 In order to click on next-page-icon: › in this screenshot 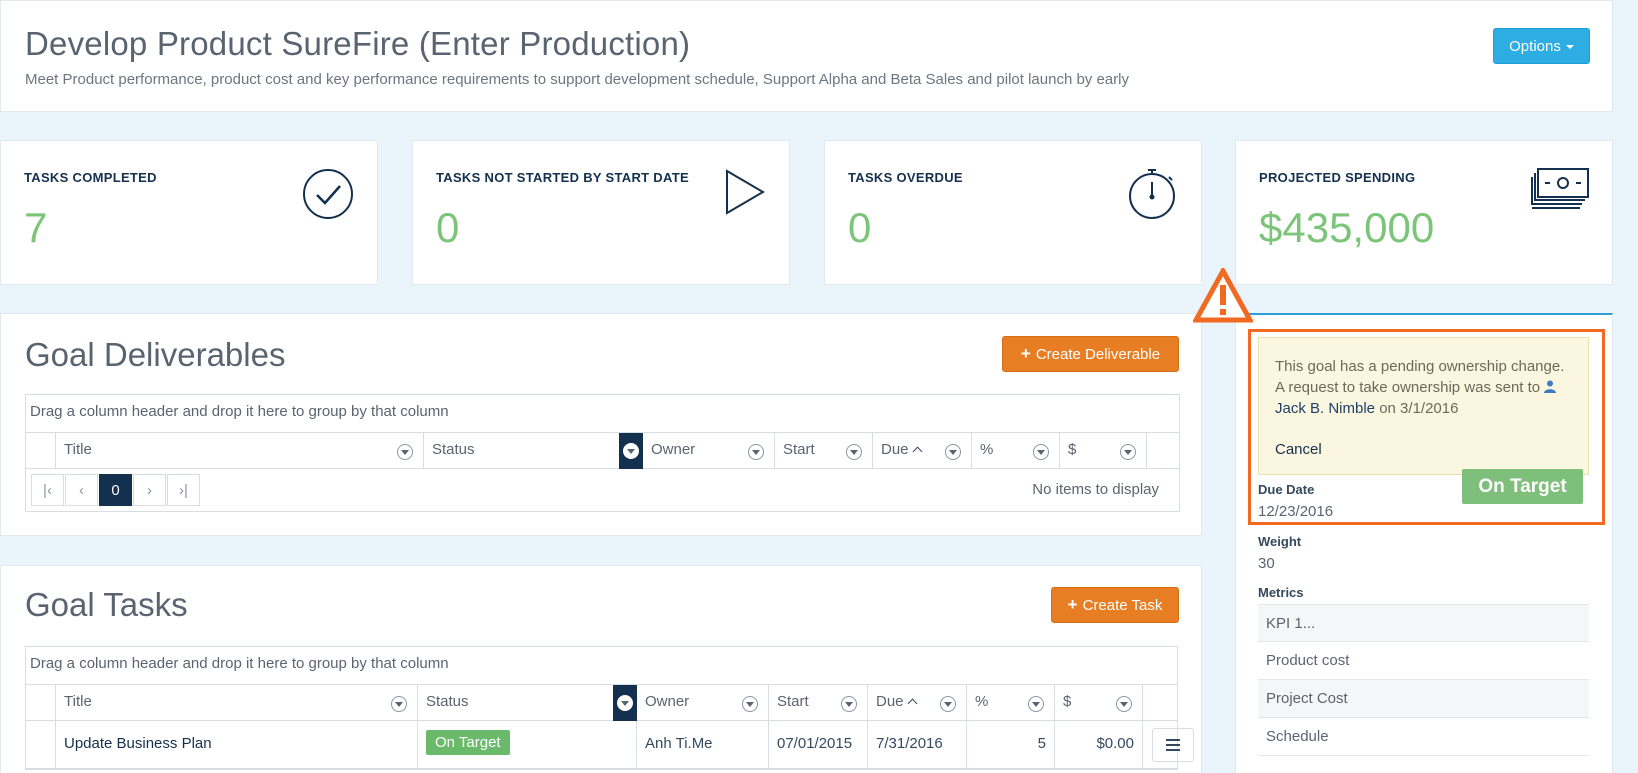, I will do `click(149, 490)`.